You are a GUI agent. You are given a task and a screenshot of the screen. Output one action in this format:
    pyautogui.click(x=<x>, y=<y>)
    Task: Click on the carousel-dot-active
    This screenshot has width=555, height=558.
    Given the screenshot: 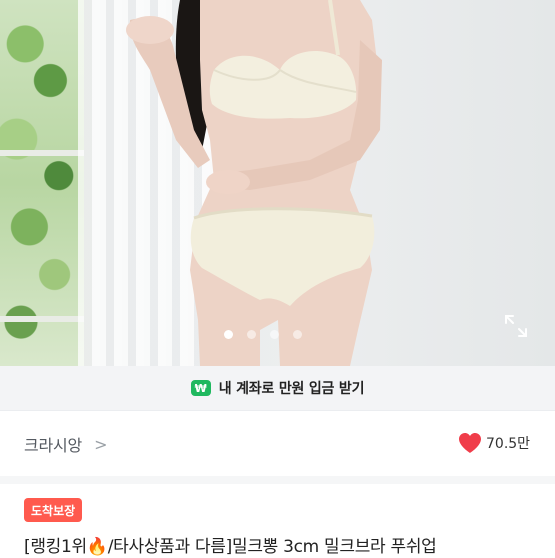 What is the action you would take?
    pyautogui.click(x=228, y=334)
    